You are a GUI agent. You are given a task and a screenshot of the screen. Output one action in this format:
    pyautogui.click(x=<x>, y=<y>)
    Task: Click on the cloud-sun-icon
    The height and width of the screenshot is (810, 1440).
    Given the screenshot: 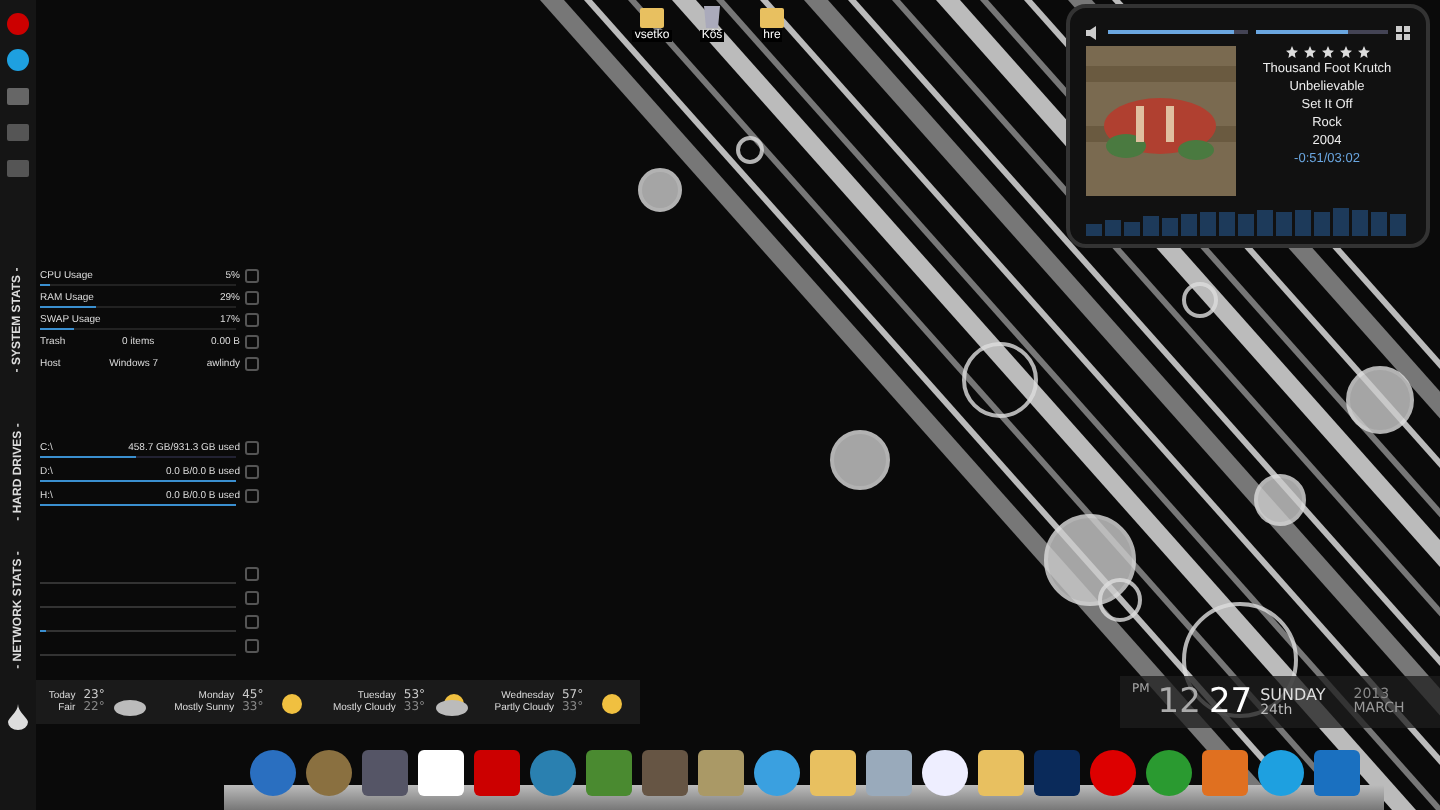 What is the action you would take?
    pyautogui.click(x=451, y=702)
    